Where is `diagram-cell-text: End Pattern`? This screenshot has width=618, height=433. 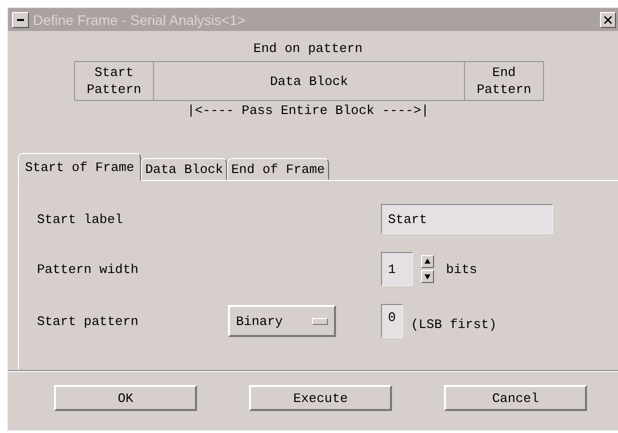 diagram-cell-text: End Pattern is located at coordinates (504, 81).